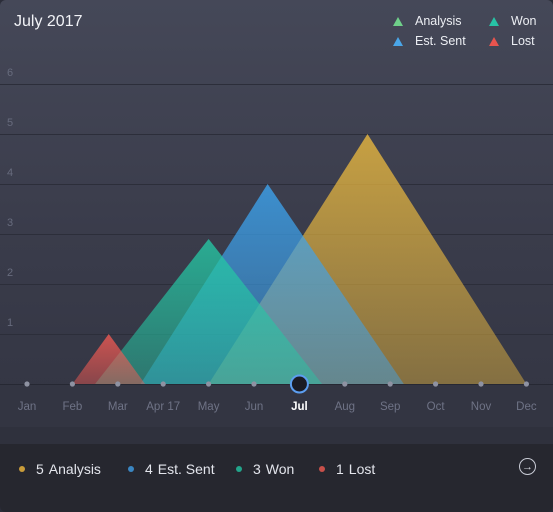 This screenshot has width=553, height=512. What do you see at coordinates (10, 73) in the screenshot?
I see `y-tick-label: 6` at bounding box center [10, 73].